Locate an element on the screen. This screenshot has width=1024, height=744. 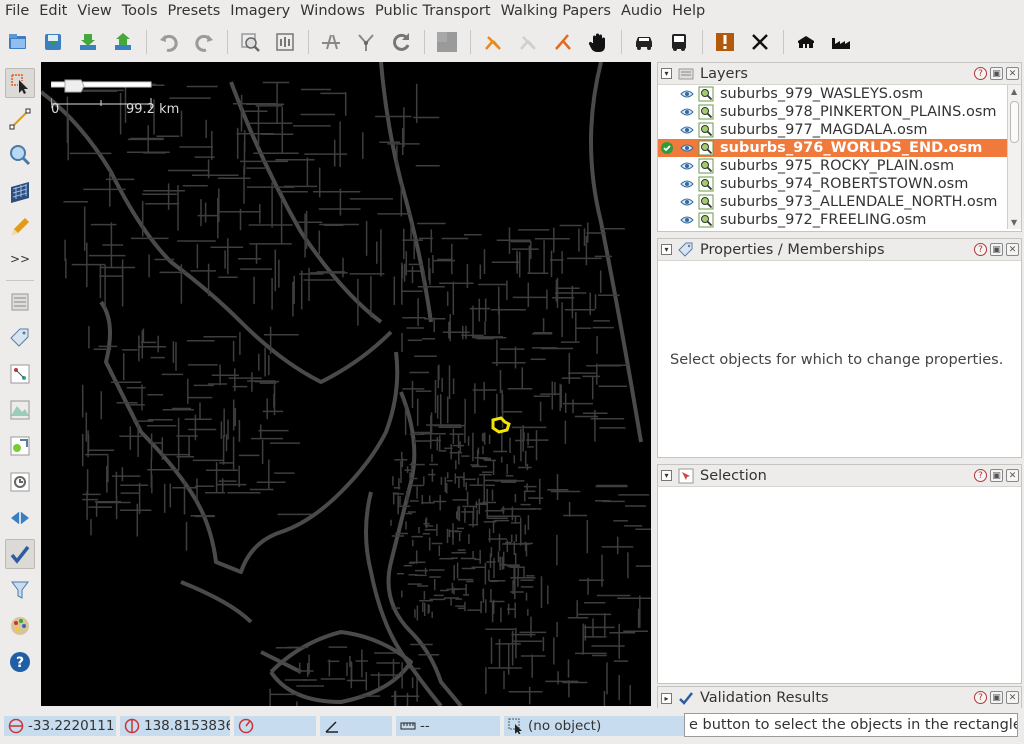
save-icon is located at coordinates (53, 42).